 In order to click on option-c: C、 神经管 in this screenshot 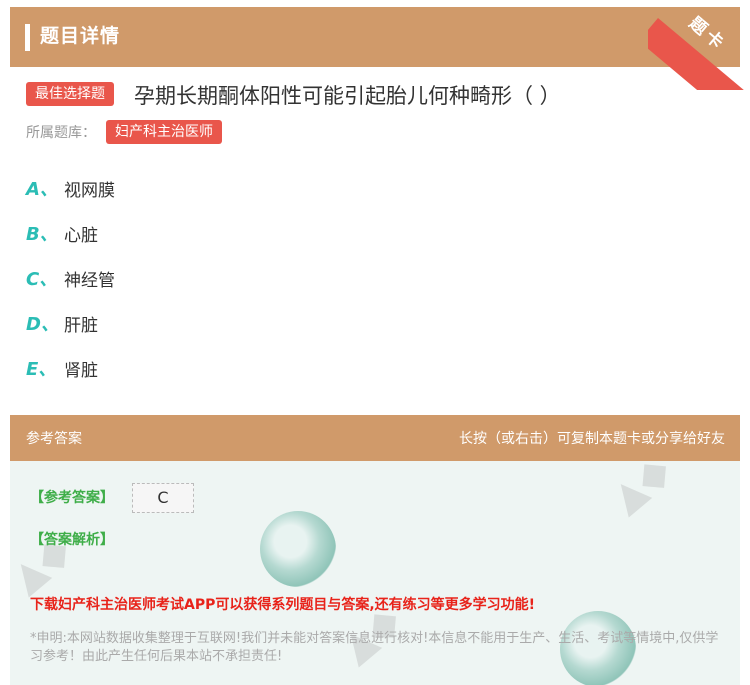, I will do `click(70, 278)`.